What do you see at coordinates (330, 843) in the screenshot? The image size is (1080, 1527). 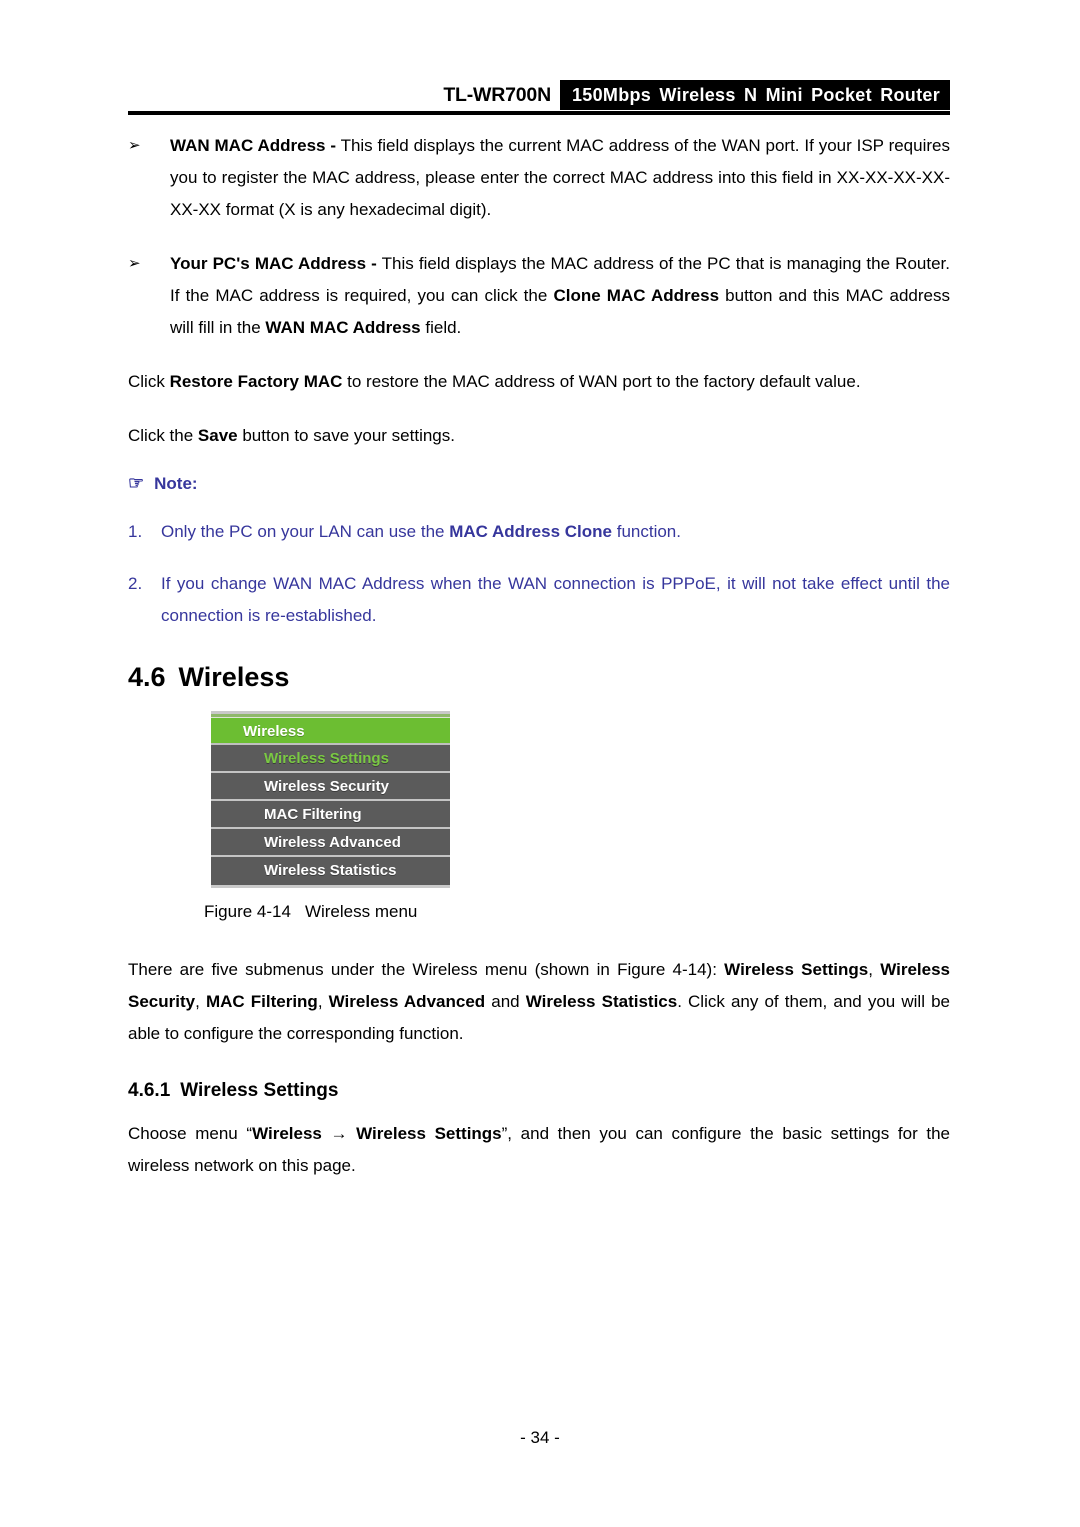 I see `menu-item-wireless-advanced: Wireless Advanced` at bounding box center [330, 843].